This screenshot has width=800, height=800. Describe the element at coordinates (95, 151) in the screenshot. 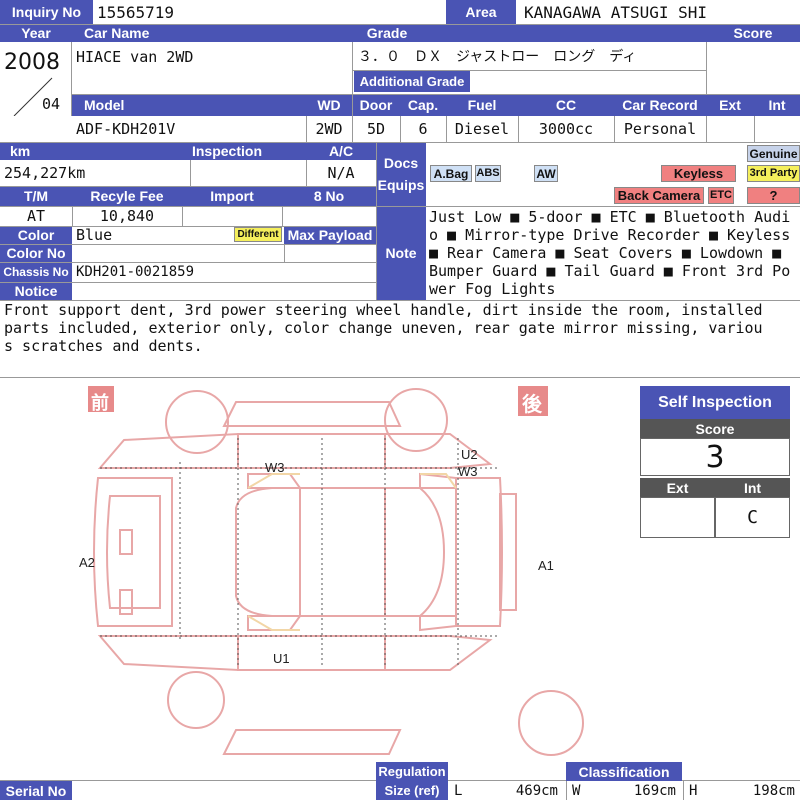

I see `km-label: km` at that location.